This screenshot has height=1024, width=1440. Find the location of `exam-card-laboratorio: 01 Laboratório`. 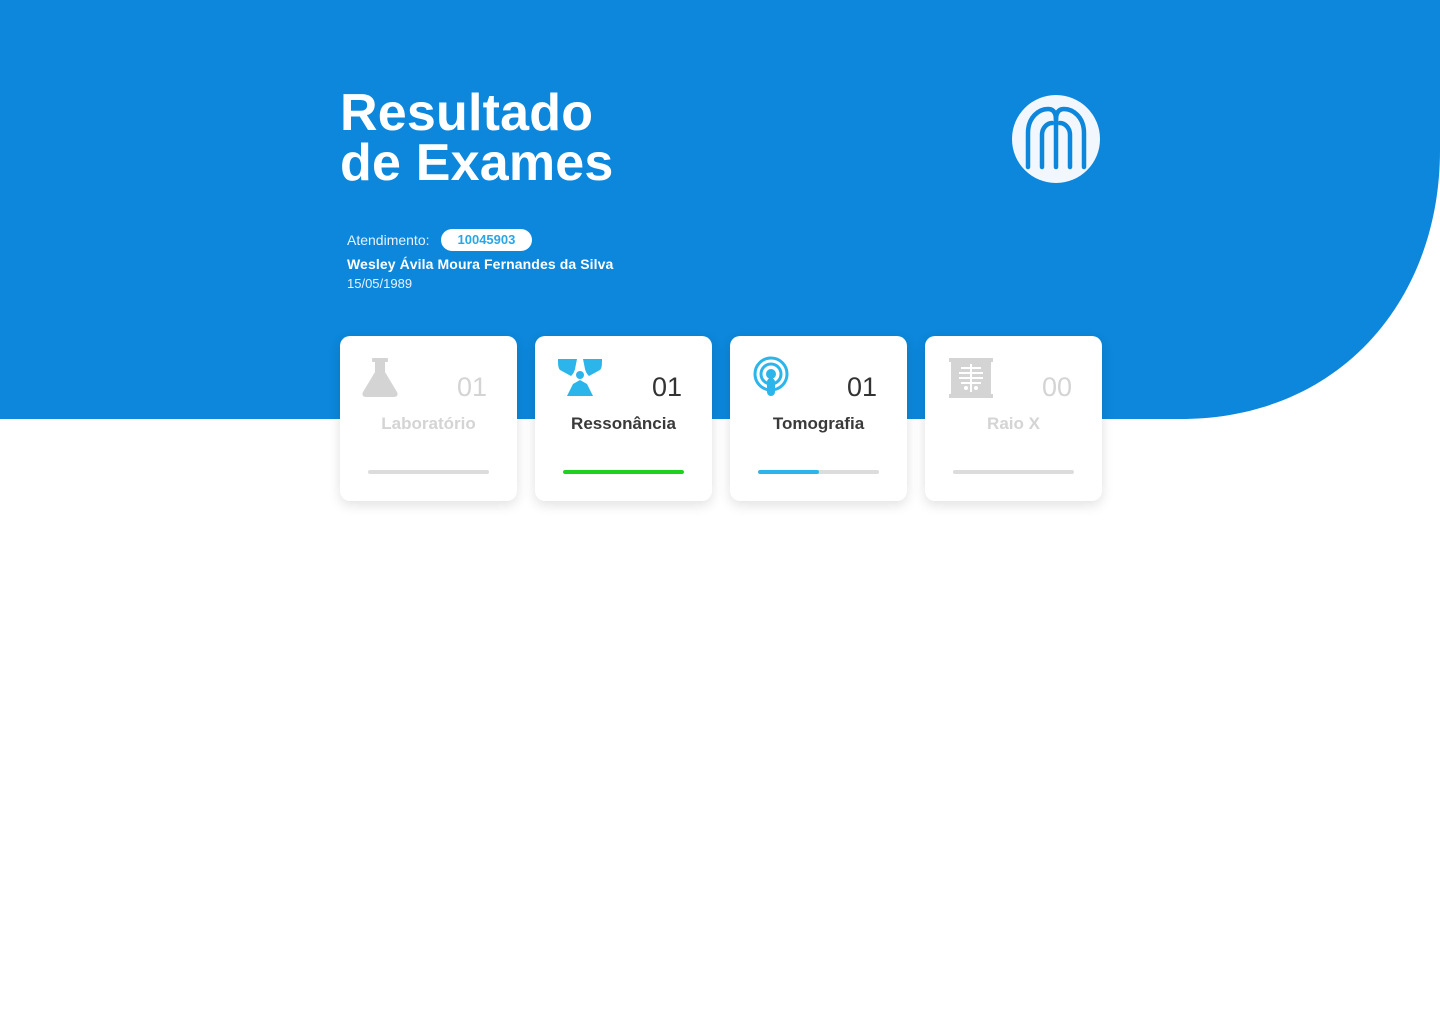

exam-card-laboratorio: 01 Laboratório is located at coordinates (428, 418).